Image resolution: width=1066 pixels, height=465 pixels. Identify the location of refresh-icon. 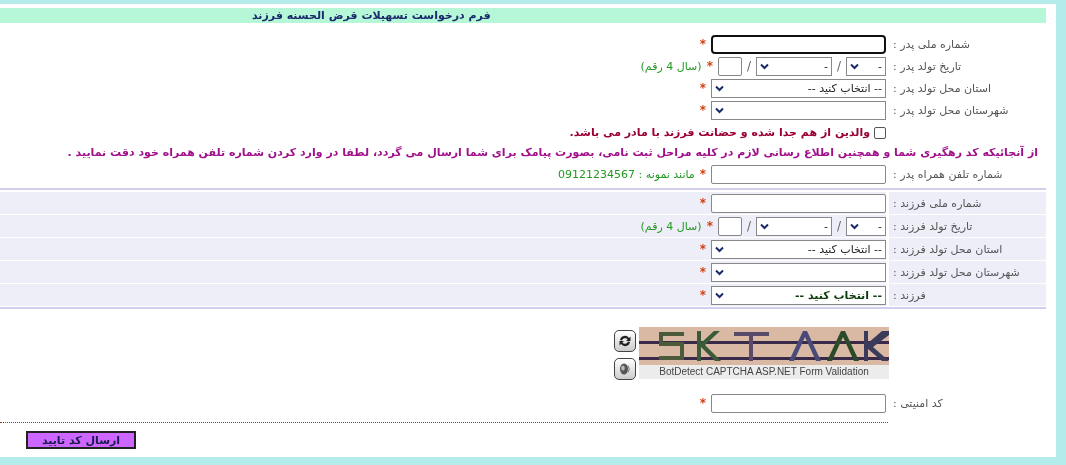
(625, 341).